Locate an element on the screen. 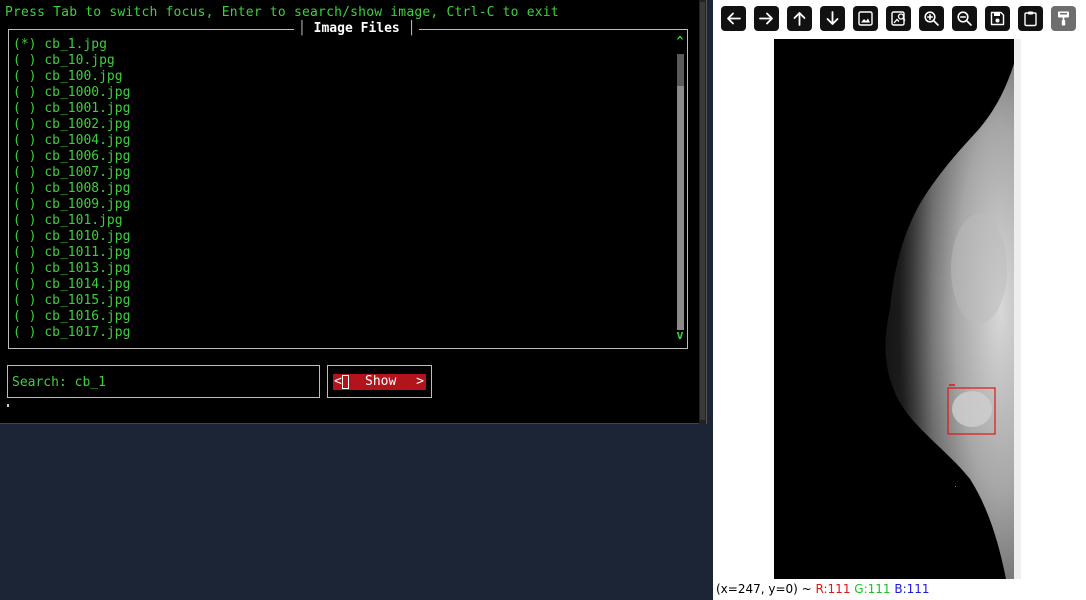 The image size is (1086, 600). file-list-item: (*) cb_1.jpg is located at coordinates (343, 45).